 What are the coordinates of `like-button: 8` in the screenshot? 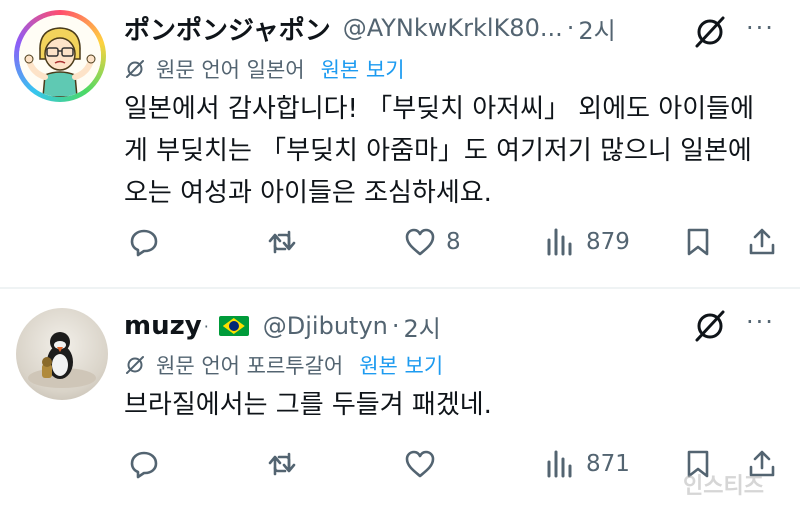 It's located at (432, 242).